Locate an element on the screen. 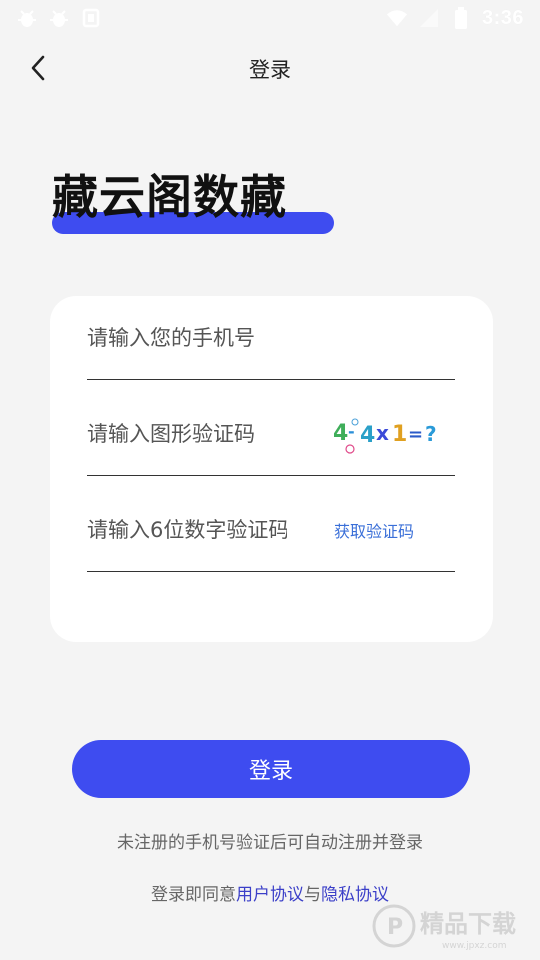 Image resolution: width=540 pixels, height=960 pixels. page-title: 登录 is located at coordinates (270, 70).